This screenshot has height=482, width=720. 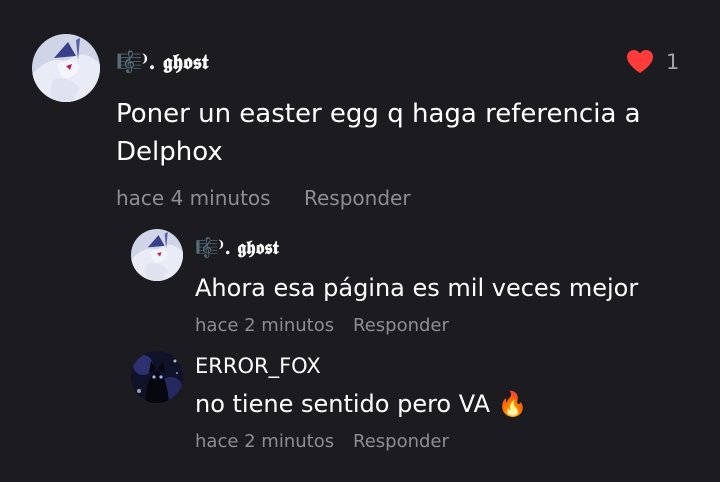 I want to click on like-count: 1, so click(x=673, y=61).